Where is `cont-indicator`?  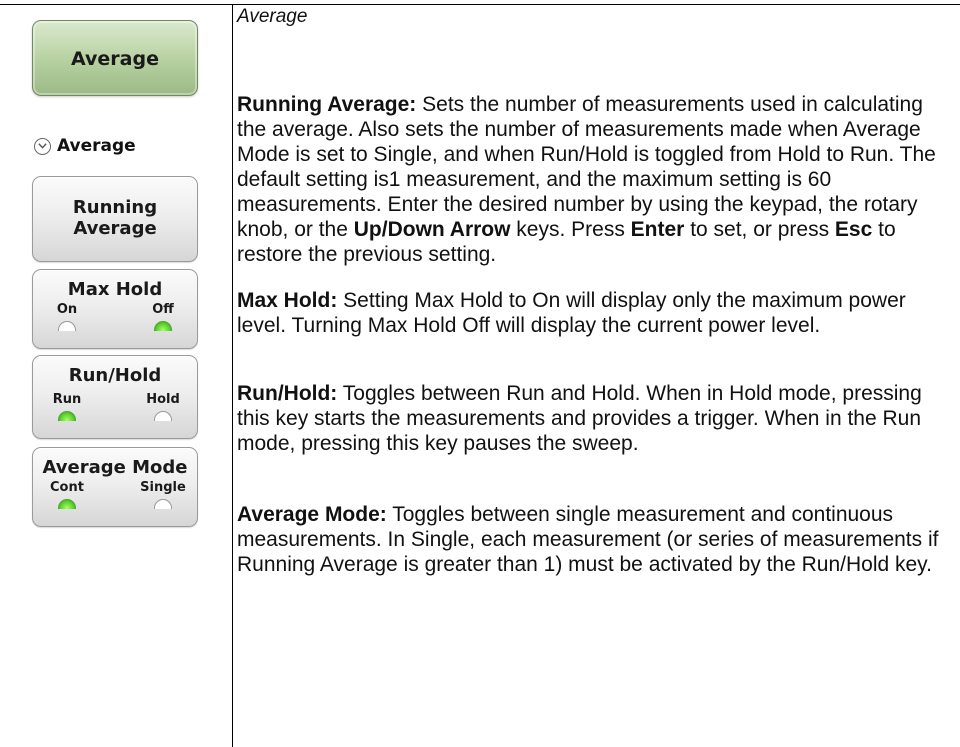
cont-indicator is located at coordinates (67, 504).